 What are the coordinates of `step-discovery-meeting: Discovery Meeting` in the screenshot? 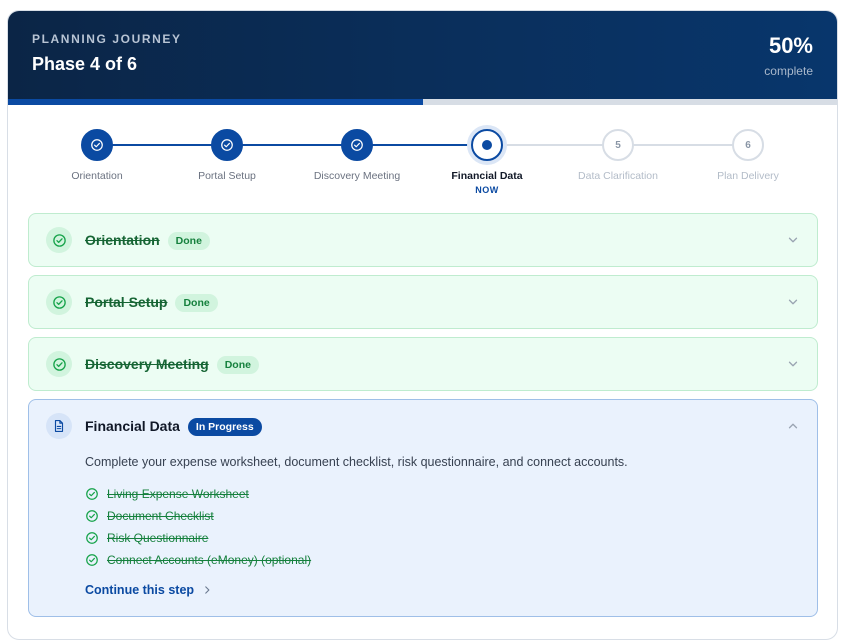 It's located at (357, 155).